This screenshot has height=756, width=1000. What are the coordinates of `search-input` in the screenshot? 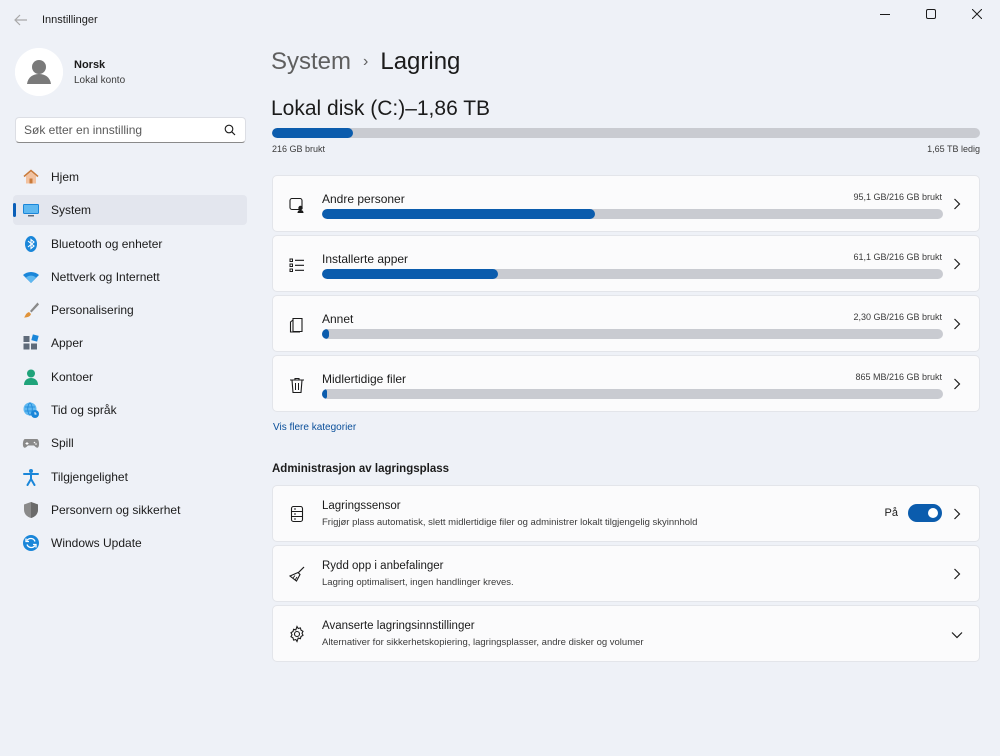 It's located at (116, 130).